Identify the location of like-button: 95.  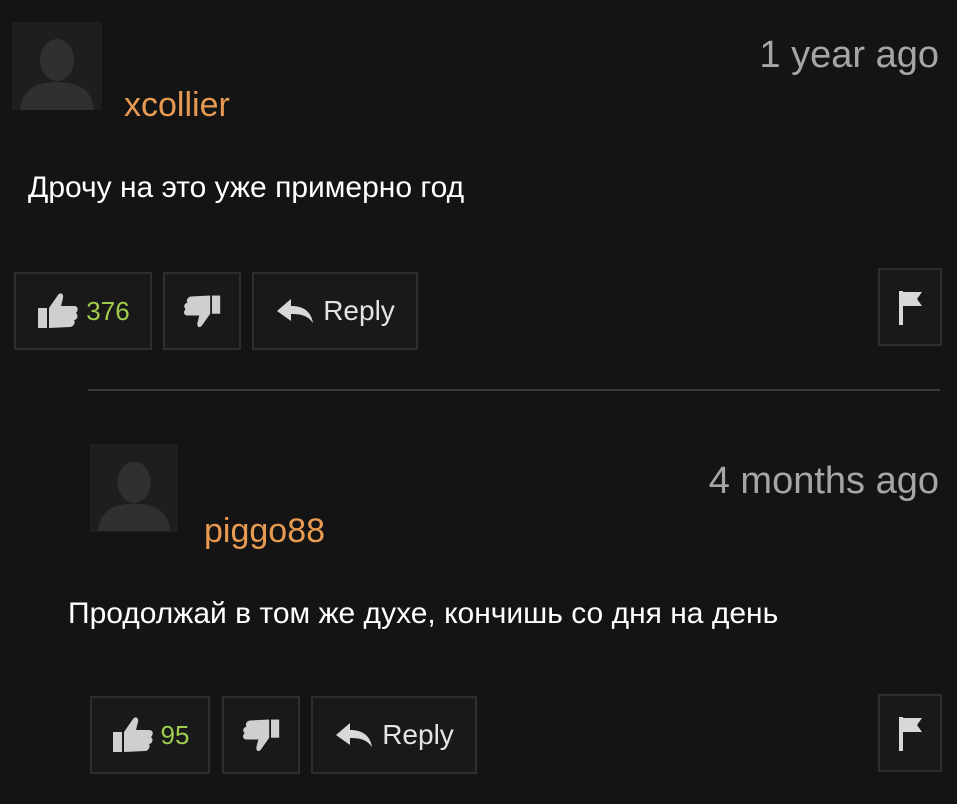
(150, 735).